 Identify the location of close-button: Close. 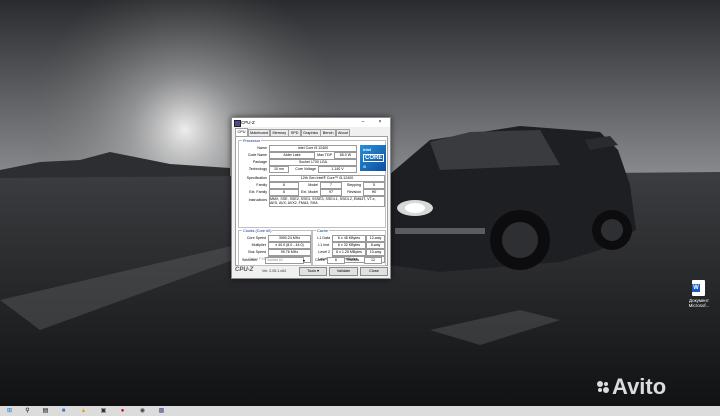
(374, 271).